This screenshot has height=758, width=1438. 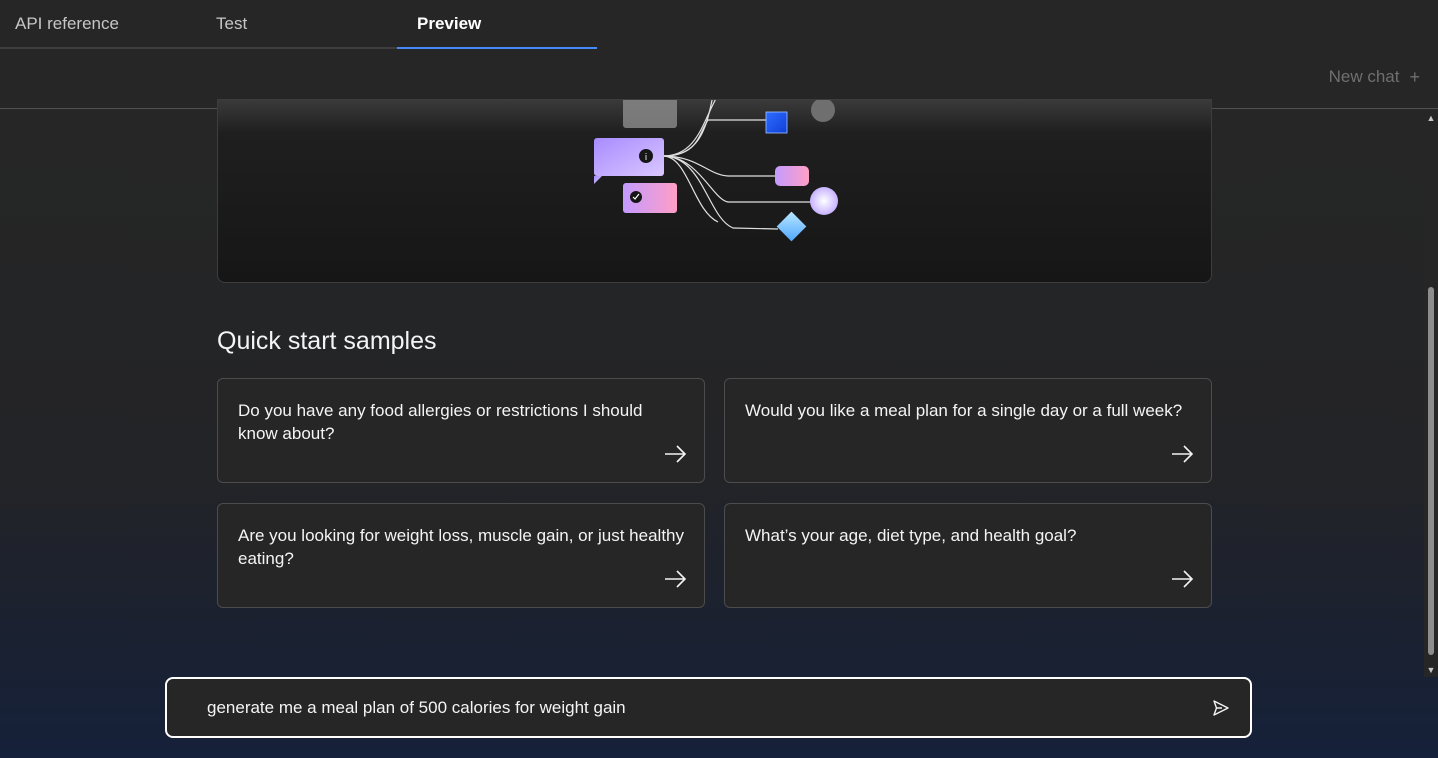 What do you see at coordinates (1364, 76) in the screenshot?
I see `new-chat-label: New chat` at bounding box center [1364, 76].